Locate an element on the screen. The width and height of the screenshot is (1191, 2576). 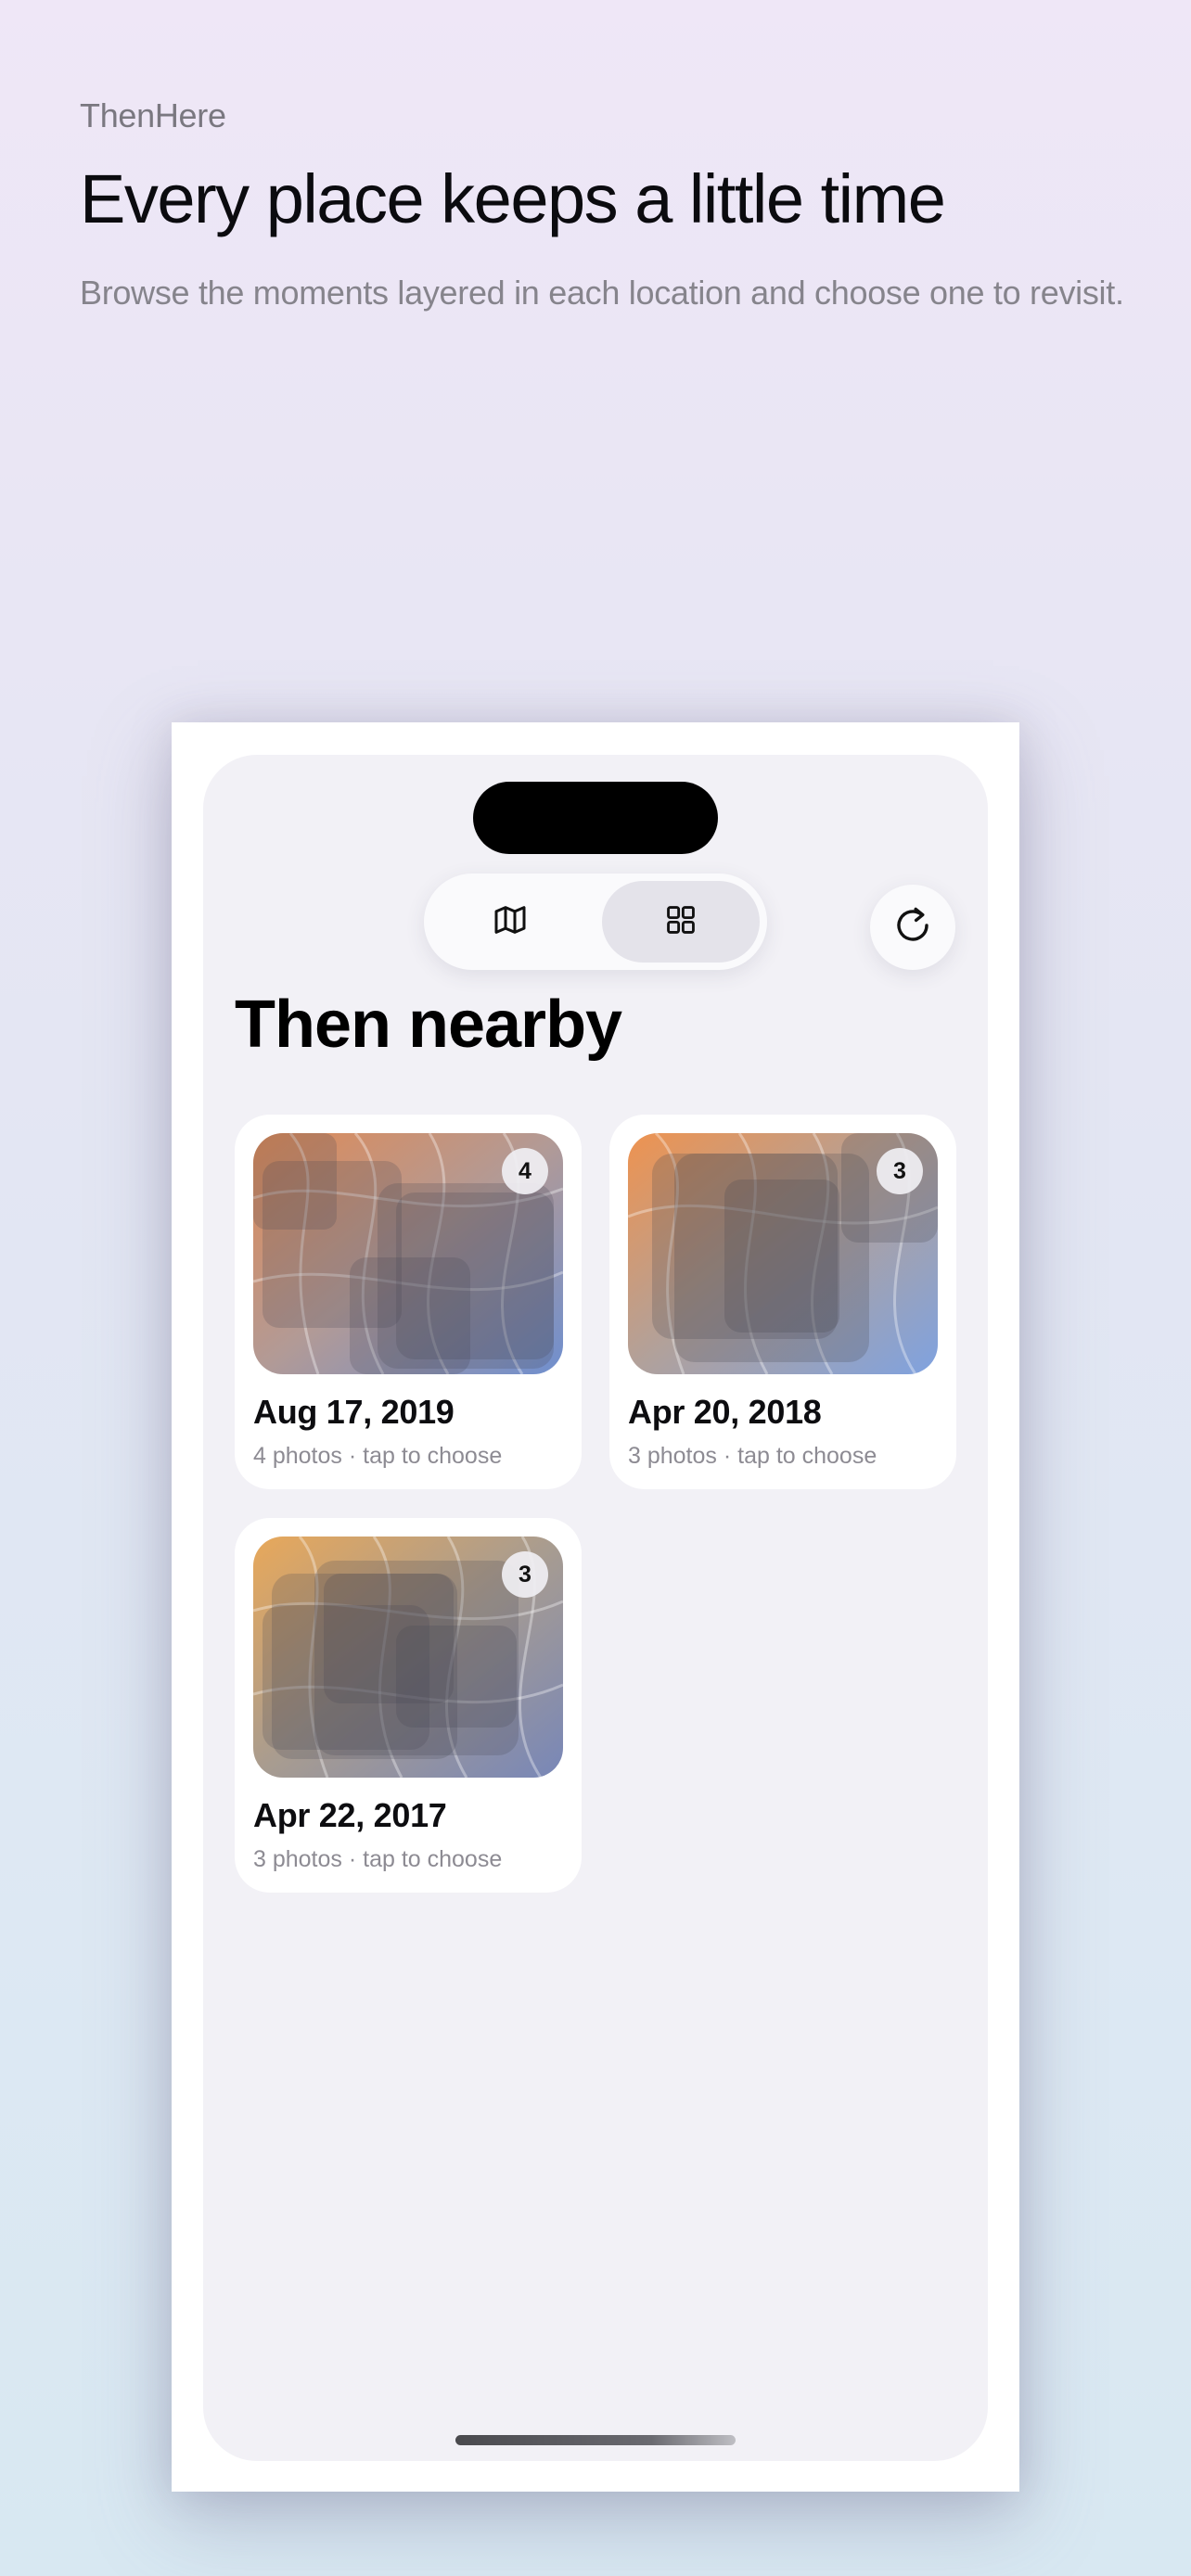
map-view-button is located at coordinates (510, 922).